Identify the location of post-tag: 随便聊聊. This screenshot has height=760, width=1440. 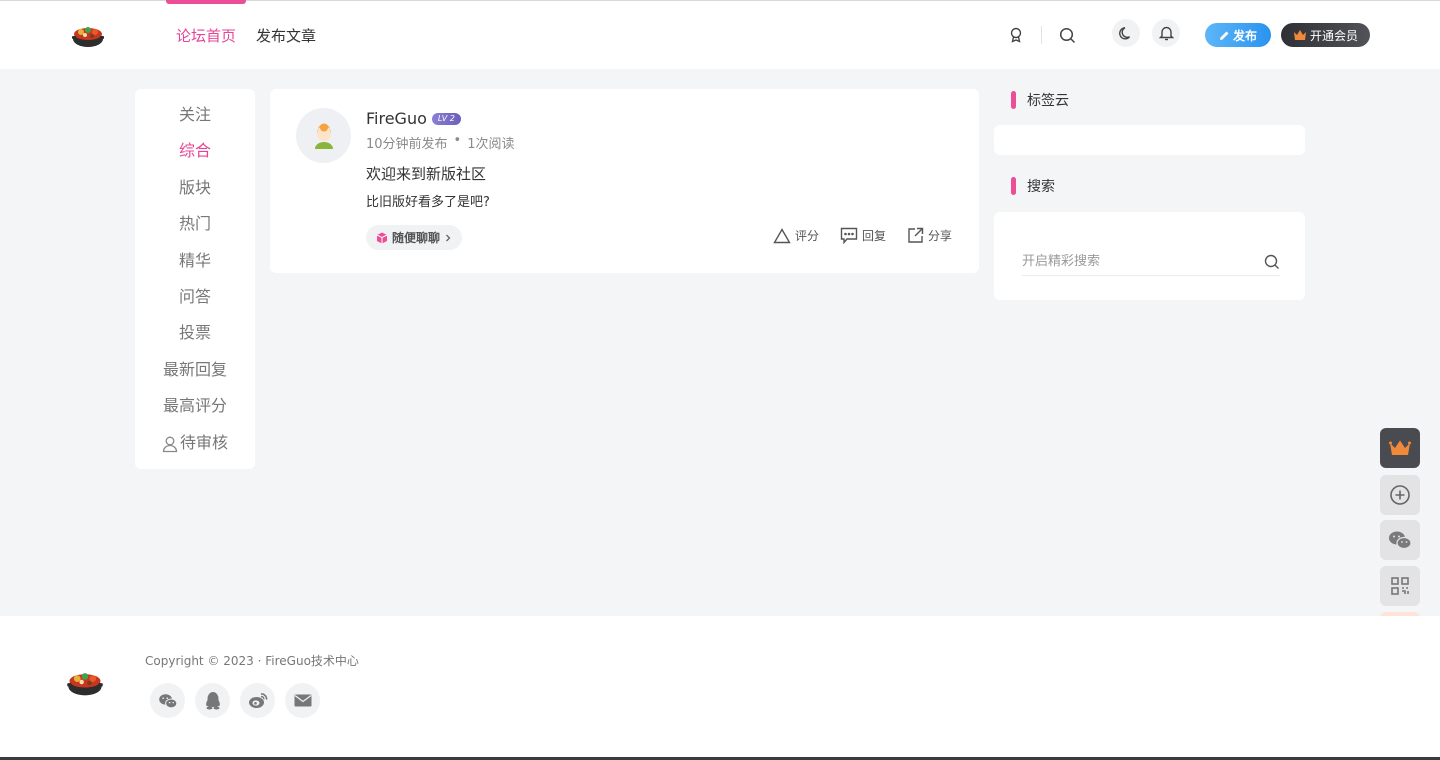
(414, 237).